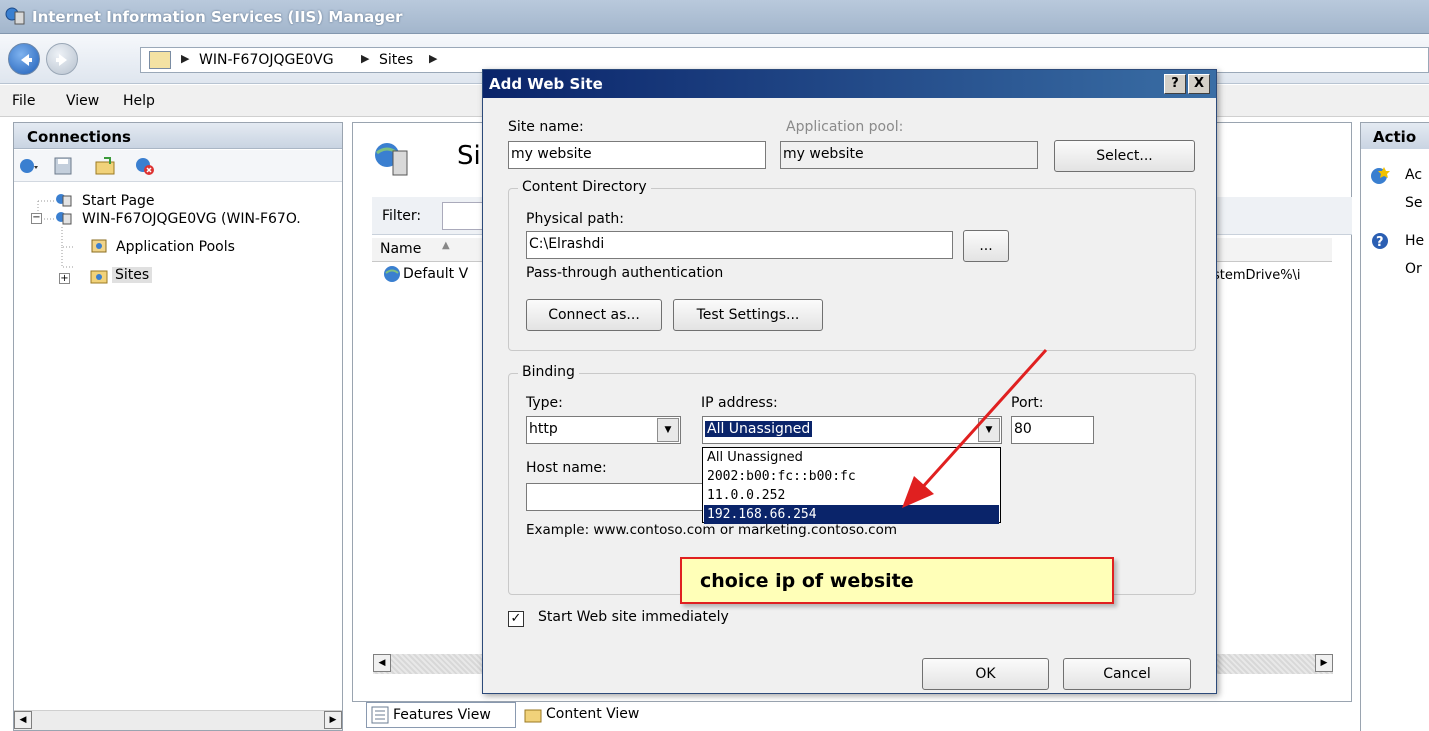  Describe the element at coordinates (759, 429) in the screenshot. I see `ip-address-value: All Unassigned` at that location.